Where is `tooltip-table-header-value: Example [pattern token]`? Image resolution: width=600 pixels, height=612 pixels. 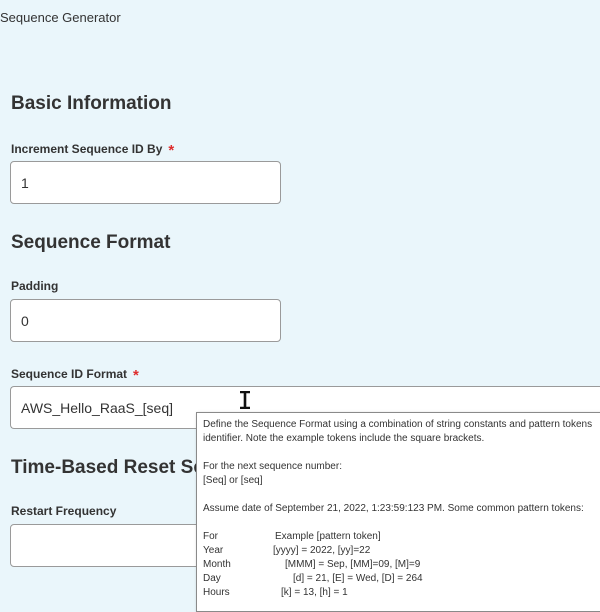
tooltip-table-header-value: Example [pattern token] is located at coordinates (328, 536).